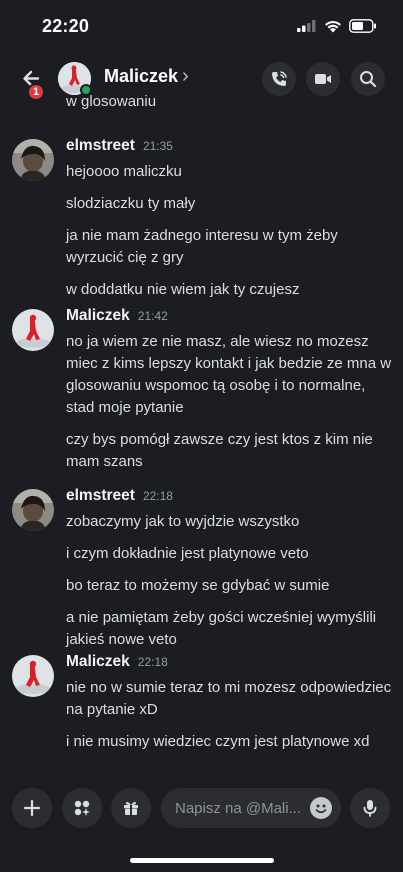 Image resolution: width=403 pixels, height=872 pixels. Describe the element at coordinates (306, 26) in the screenshot. I see `signal-icon` at that location.